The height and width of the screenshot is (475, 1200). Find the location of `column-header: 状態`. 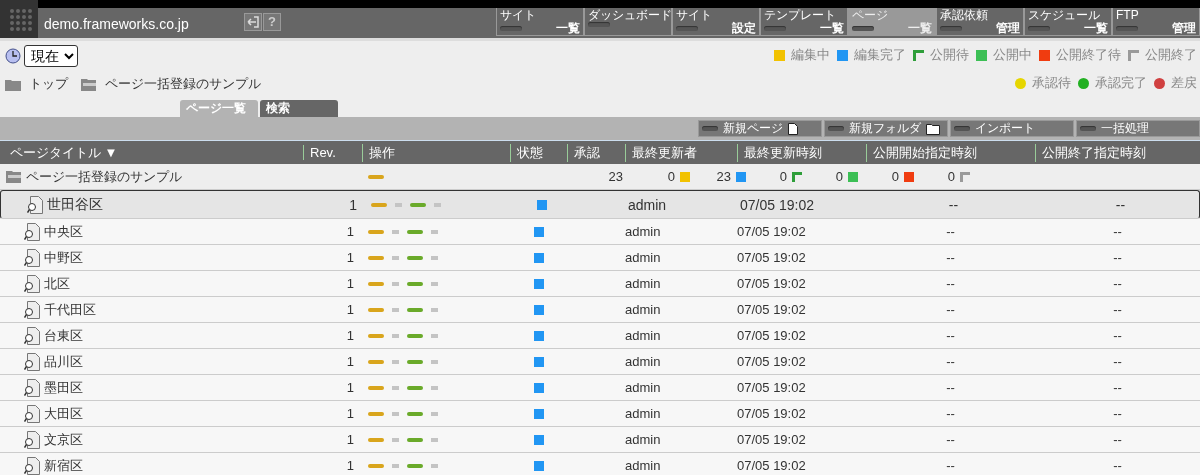

column-header: 状態 is located at coordinates (538, 152).